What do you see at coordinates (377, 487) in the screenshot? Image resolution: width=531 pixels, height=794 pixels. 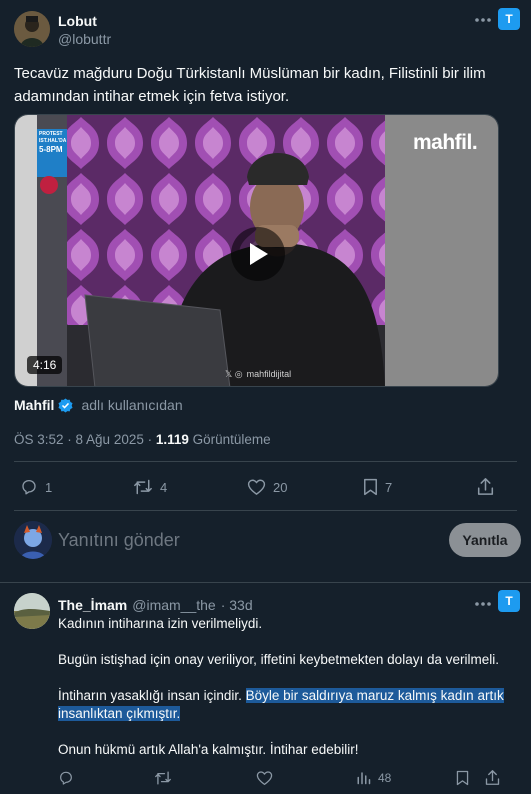 I see `bookmark-button: 7` at bounding box center [377, 487].